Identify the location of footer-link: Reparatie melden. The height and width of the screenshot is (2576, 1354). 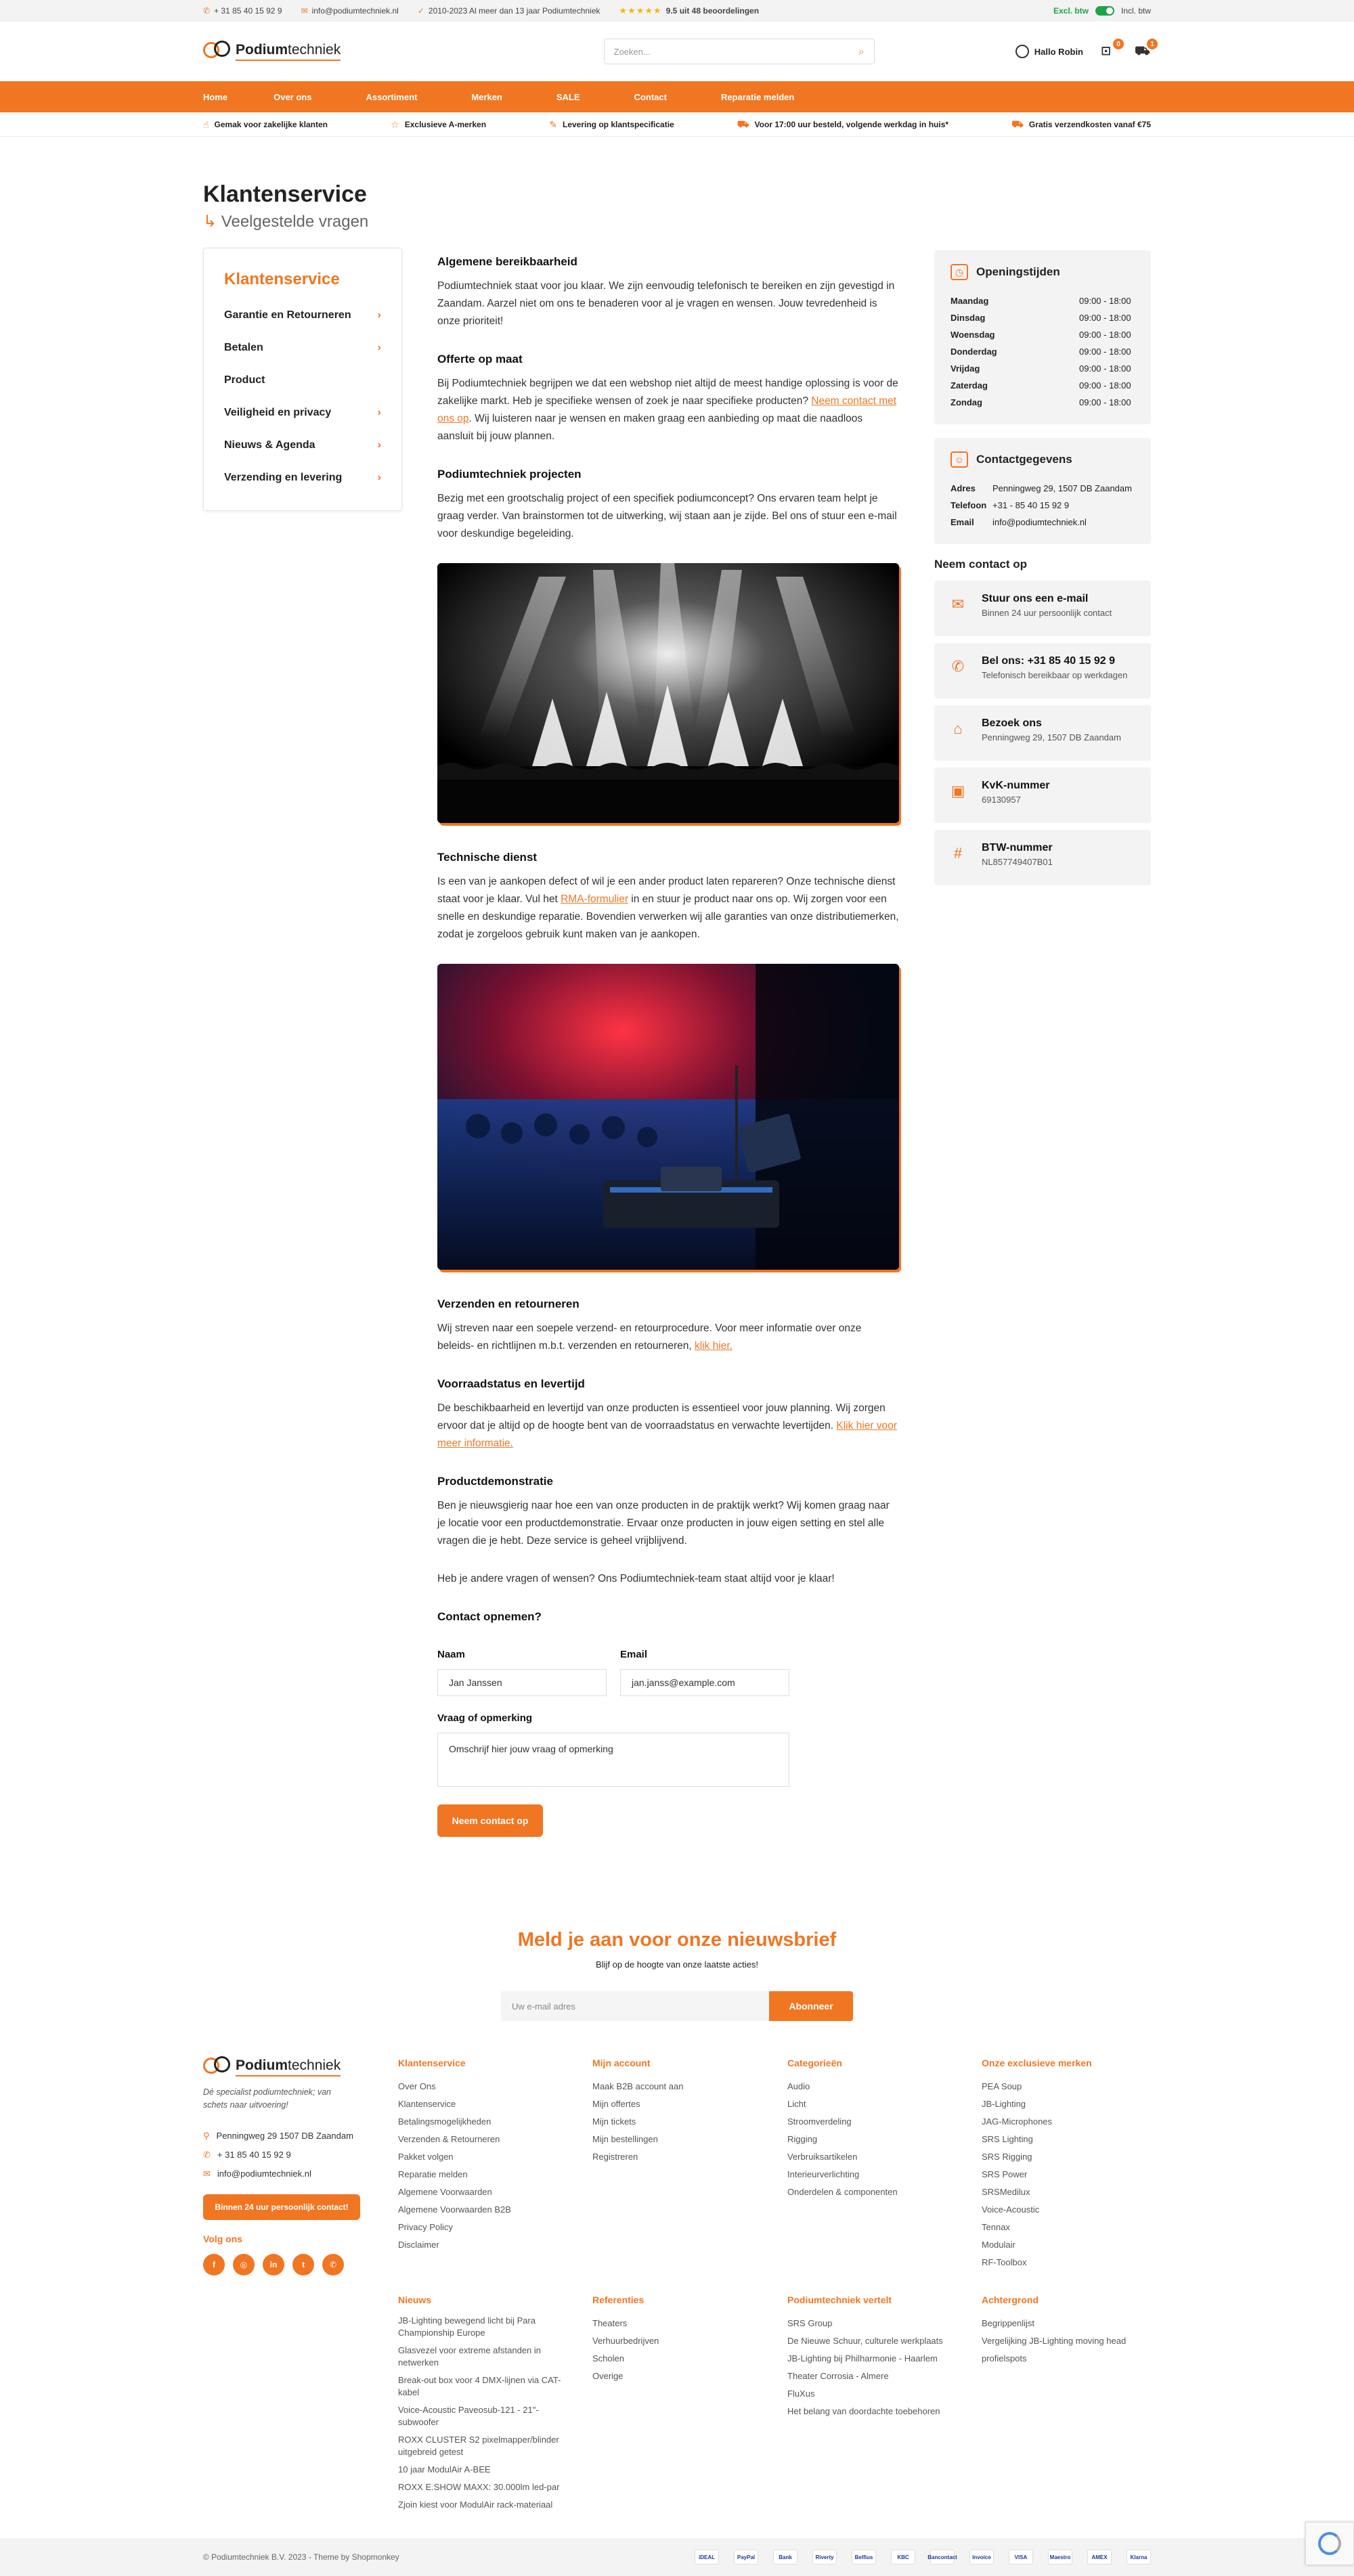
(483, 2174).